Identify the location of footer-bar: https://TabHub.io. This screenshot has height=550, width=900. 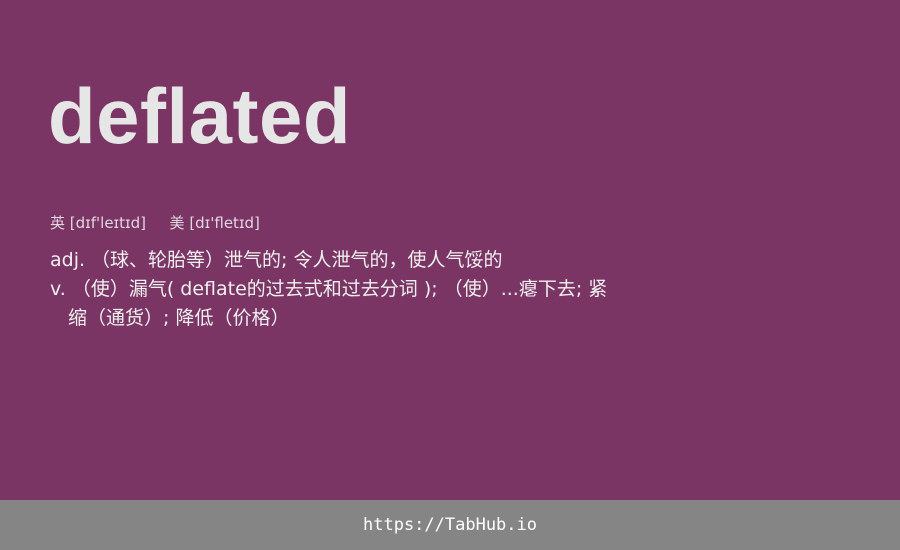
(450, 525).